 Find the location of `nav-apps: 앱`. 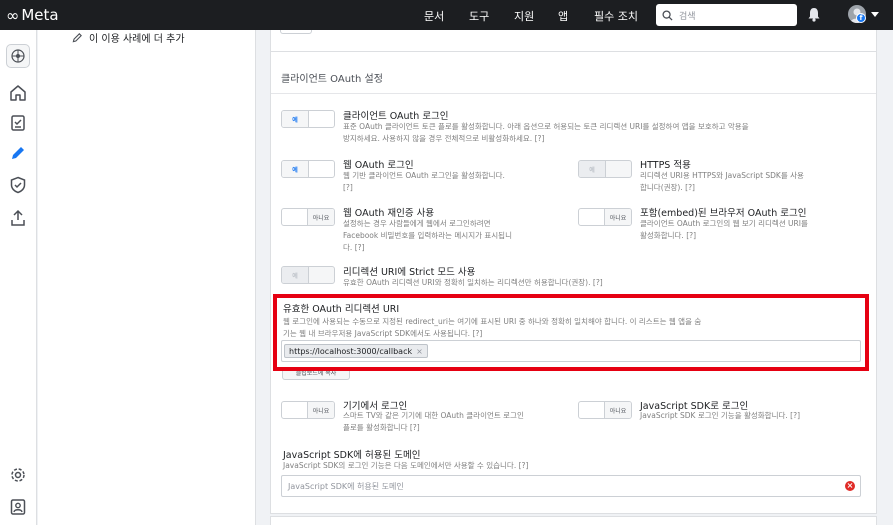

nav-apps: 앱 is located at coordinates (563, 16).